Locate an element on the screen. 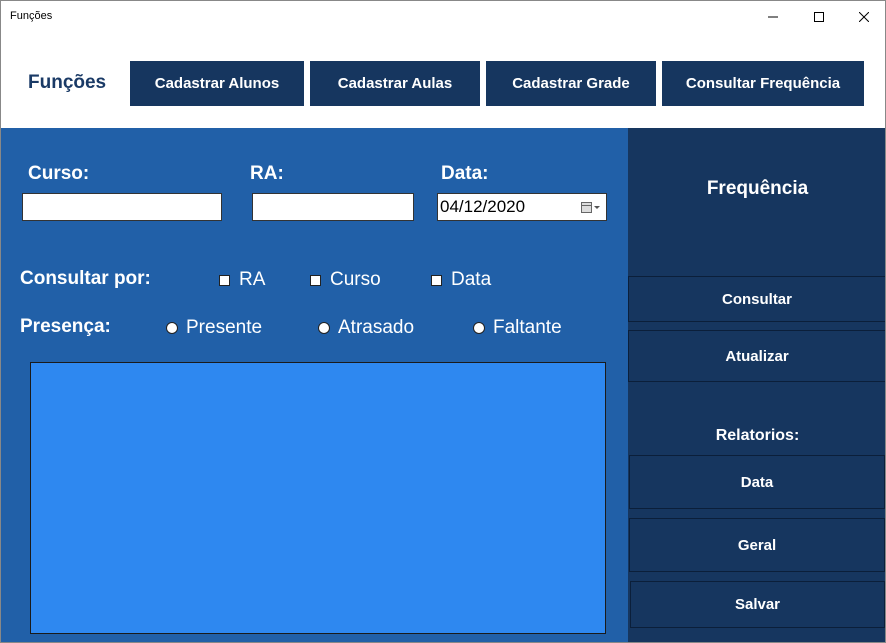  nav-cadastrar-alunos-button: Cadastrar Alunos is located at coordinates (217, 83).